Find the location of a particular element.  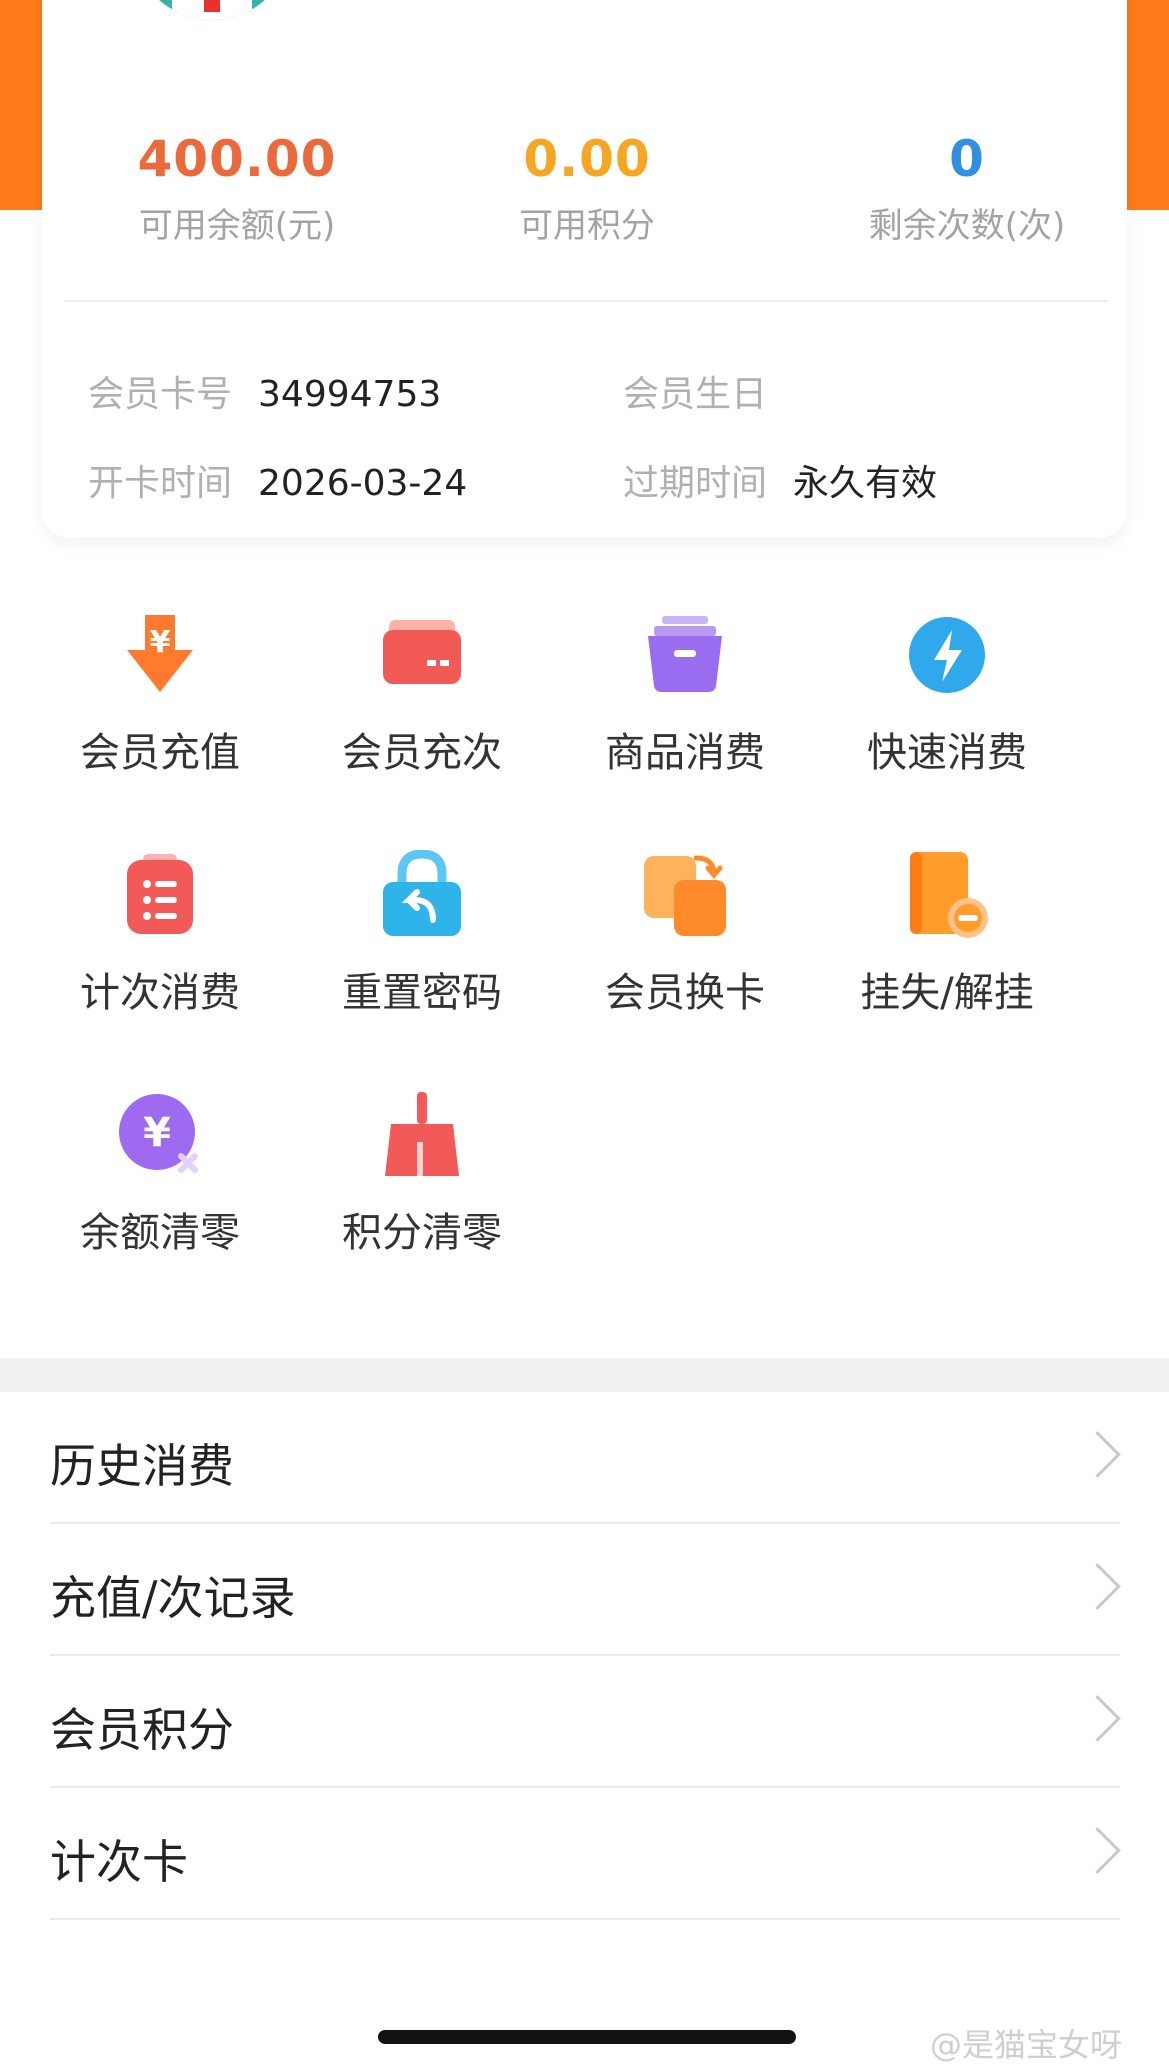

birthday-row: 会员生日 is located at coordinates (708, 391).